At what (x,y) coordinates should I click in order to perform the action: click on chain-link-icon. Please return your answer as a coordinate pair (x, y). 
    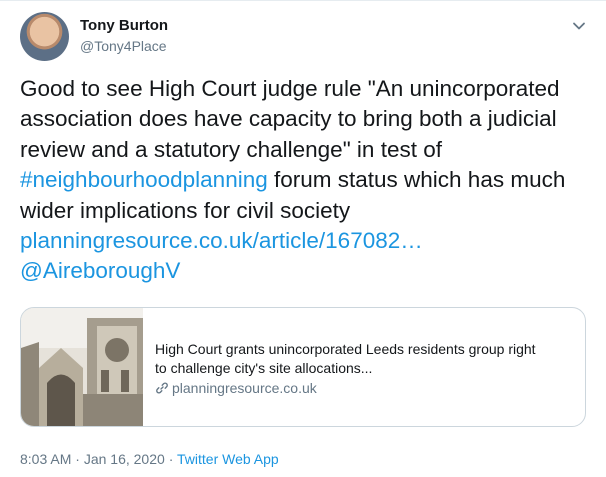
    Looking at the image, I should click on (162, 388).